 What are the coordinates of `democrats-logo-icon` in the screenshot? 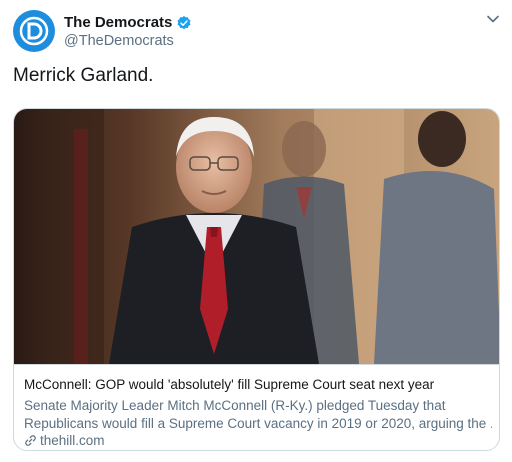 It's located at (34, 31).